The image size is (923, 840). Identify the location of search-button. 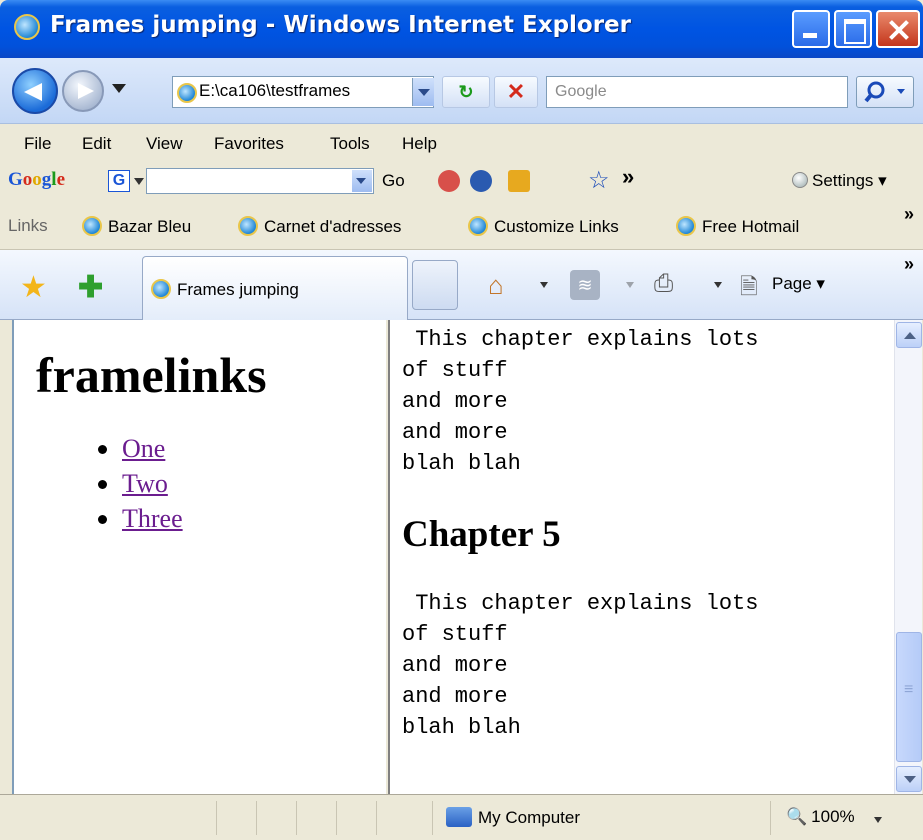
(885, 92).